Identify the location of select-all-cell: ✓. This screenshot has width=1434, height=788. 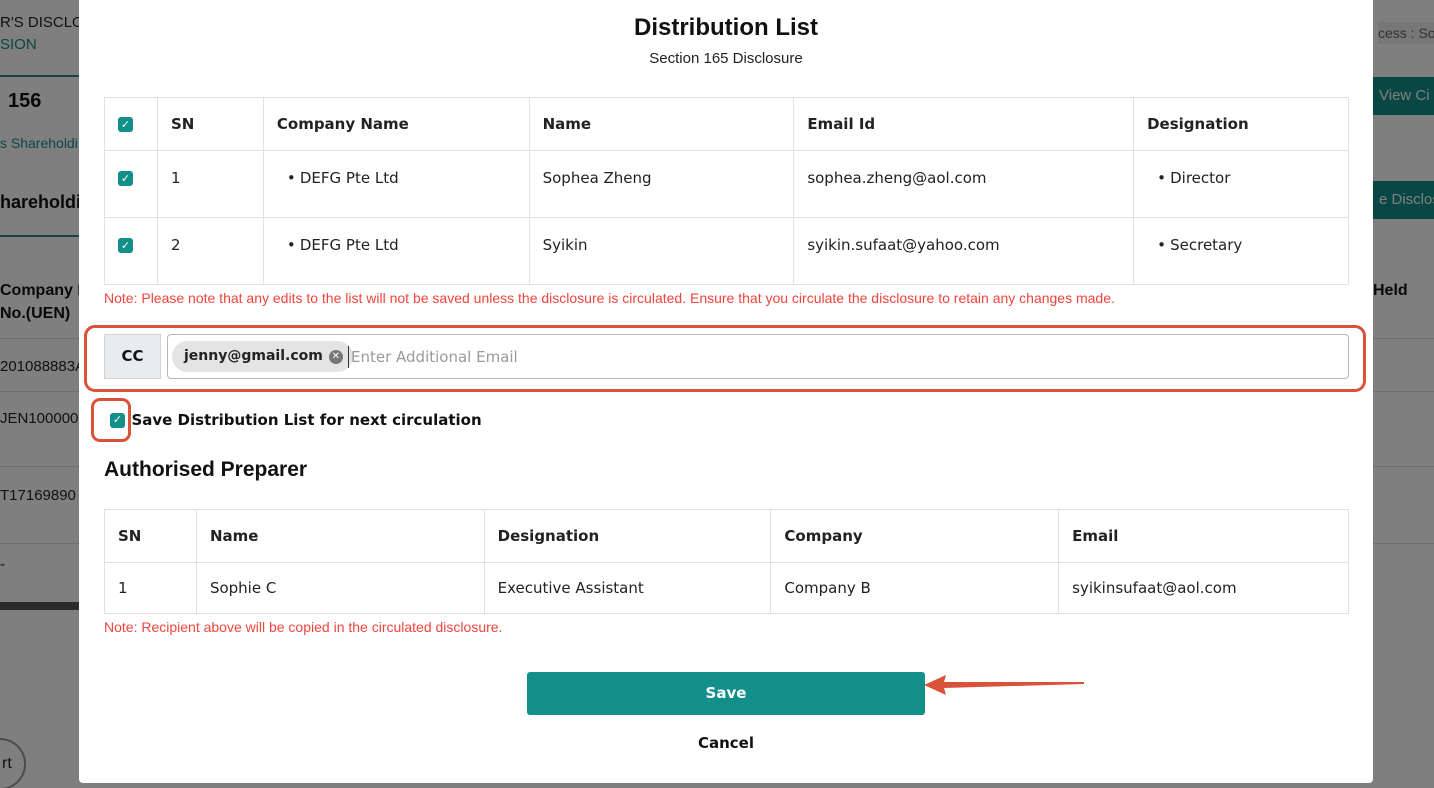
(131, 124).